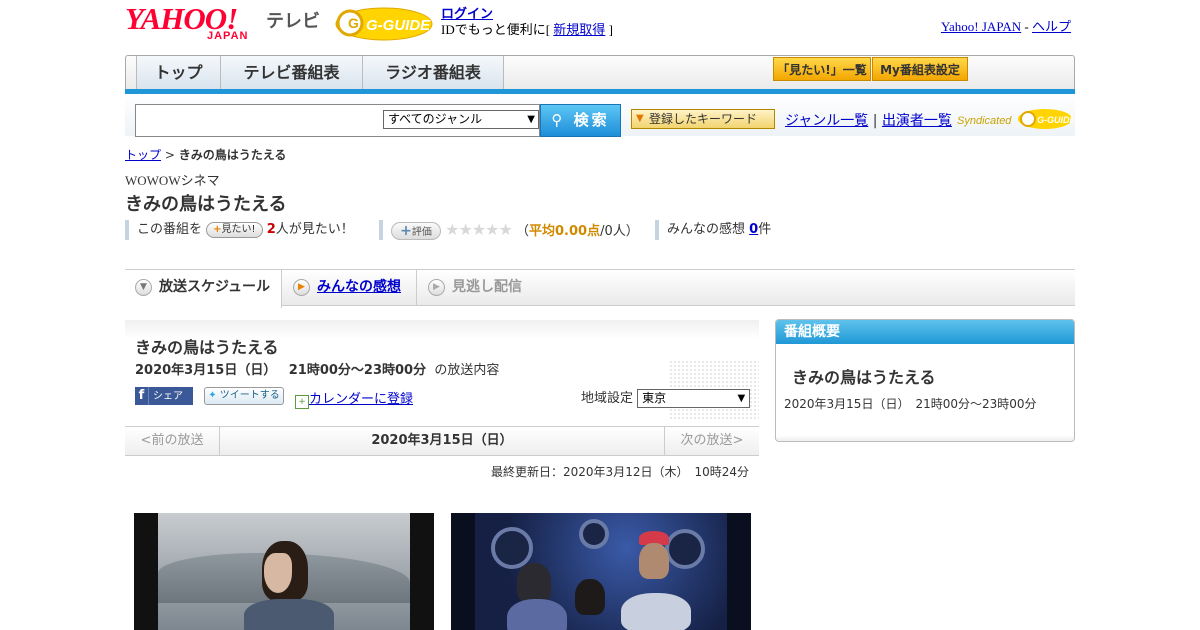  What do you see at coordinates (357, 370) in the screenshot?
I see `detail-time: 21時00分～23時00分` at bounding box center [357, 370].